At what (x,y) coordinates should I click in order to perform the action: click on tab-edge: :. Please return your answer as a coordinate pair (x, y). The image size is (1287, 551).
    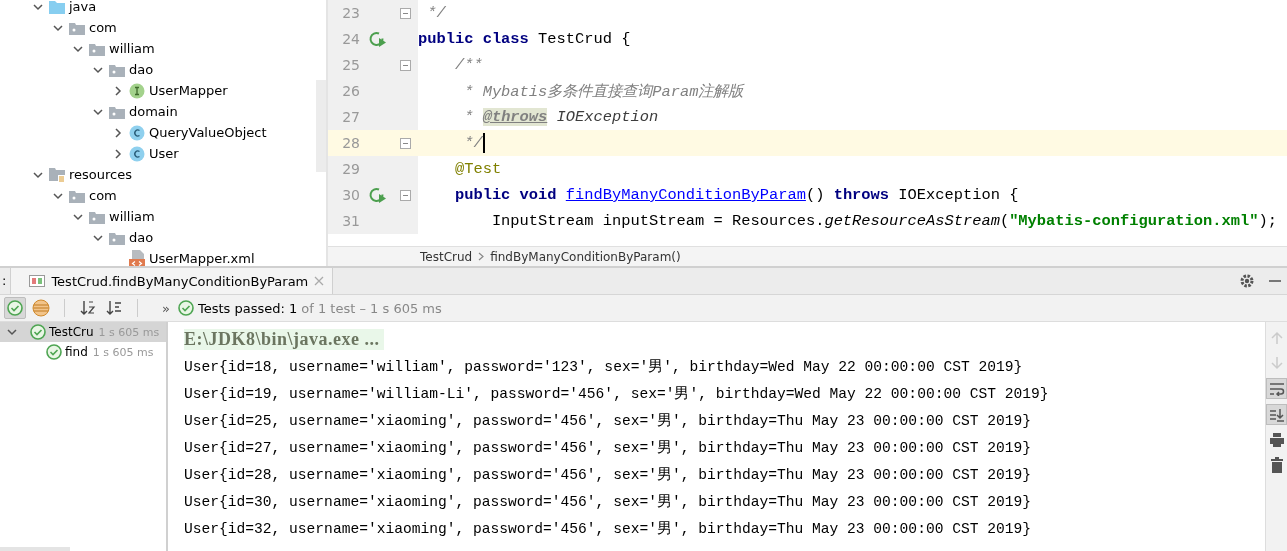
    Looking at the image, I should click on (4, 281).